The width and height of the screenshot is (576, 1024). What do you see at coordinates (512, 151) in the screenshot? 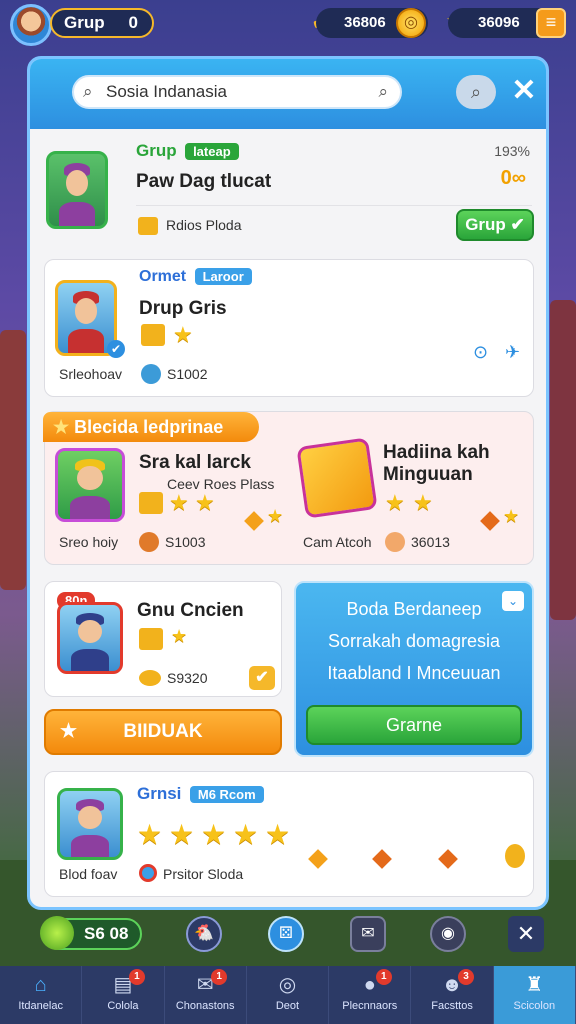
I see `card-1-percent: 193%` at bounding box center [512, 151].